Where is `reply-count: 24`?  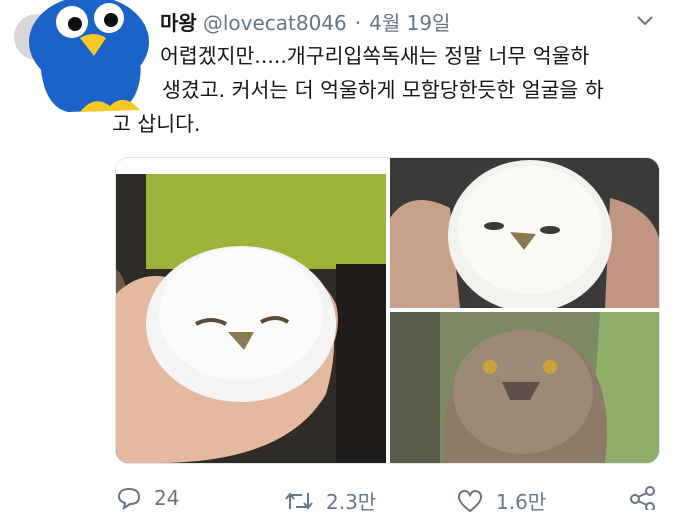 reply-count: 24 is located at coordinates (167, 498).